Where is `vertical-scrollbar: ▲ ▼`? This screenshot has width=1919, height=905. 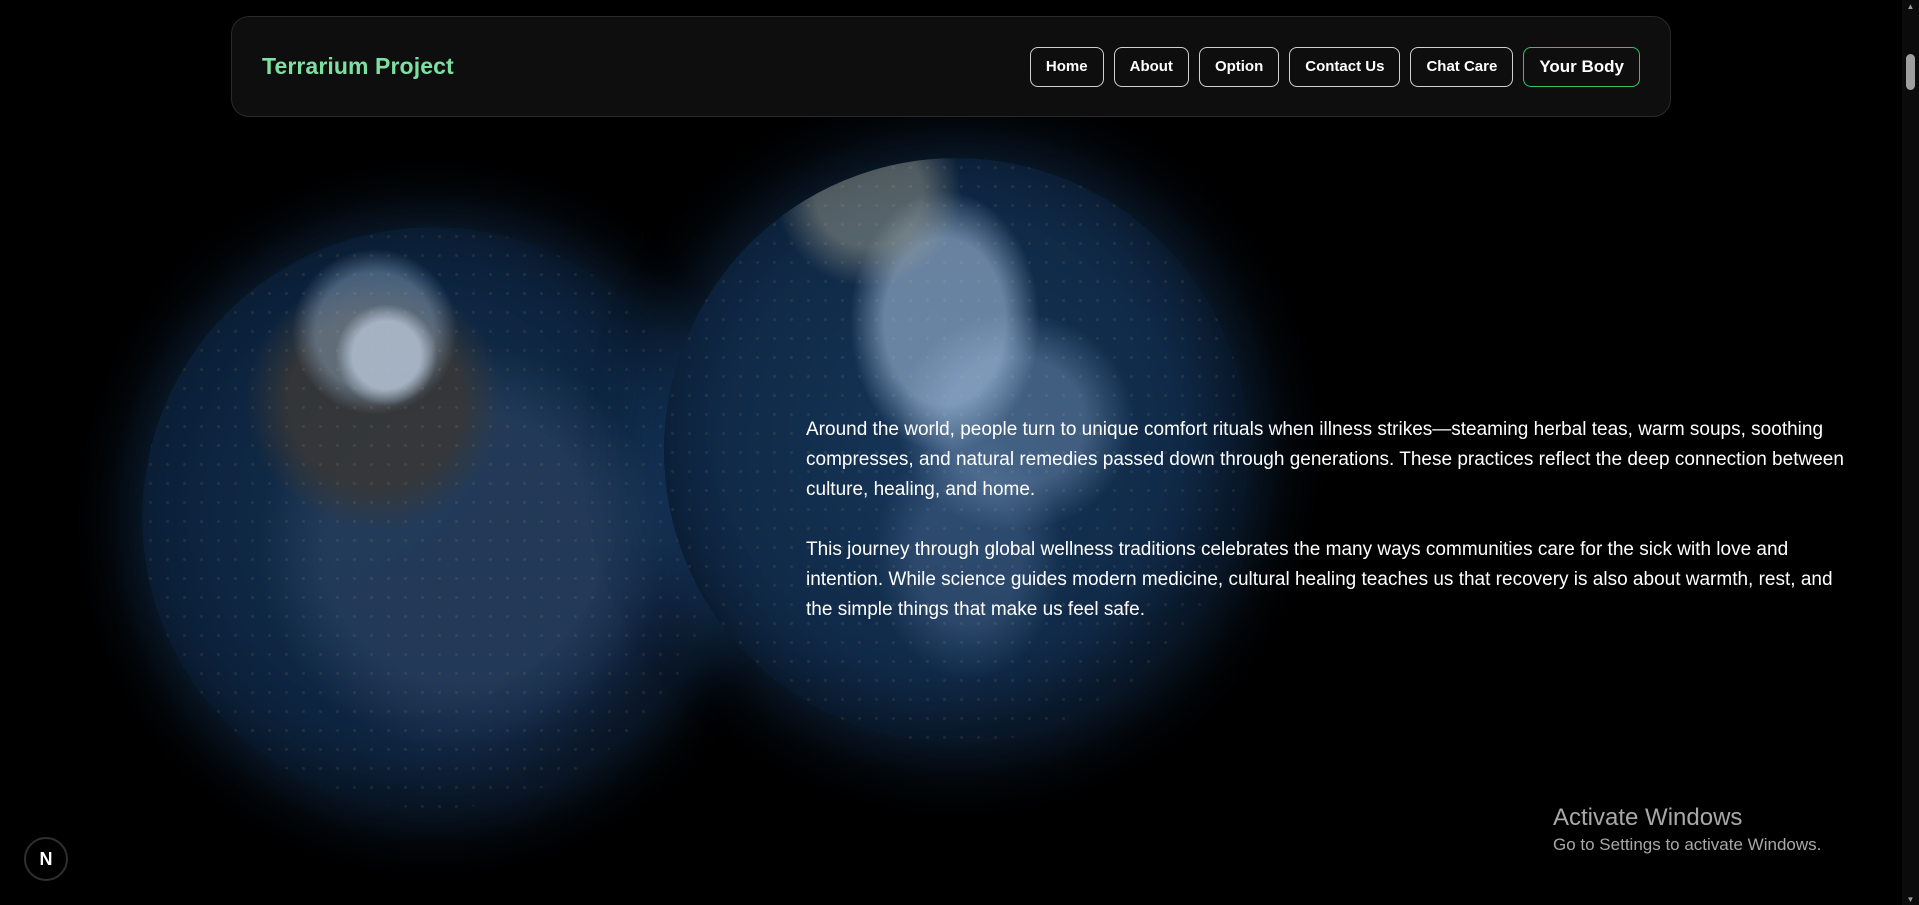 vertical-scrollbar: ▲ ▼ is located at coordinates (1910, 452).